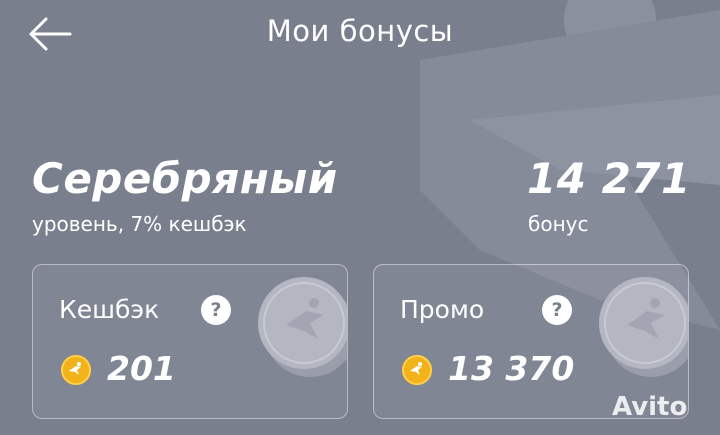  What do you see at coordinates (442, 309) in the screenshot?
I see `promo-title: Промо` at bounding box center [442, 309].